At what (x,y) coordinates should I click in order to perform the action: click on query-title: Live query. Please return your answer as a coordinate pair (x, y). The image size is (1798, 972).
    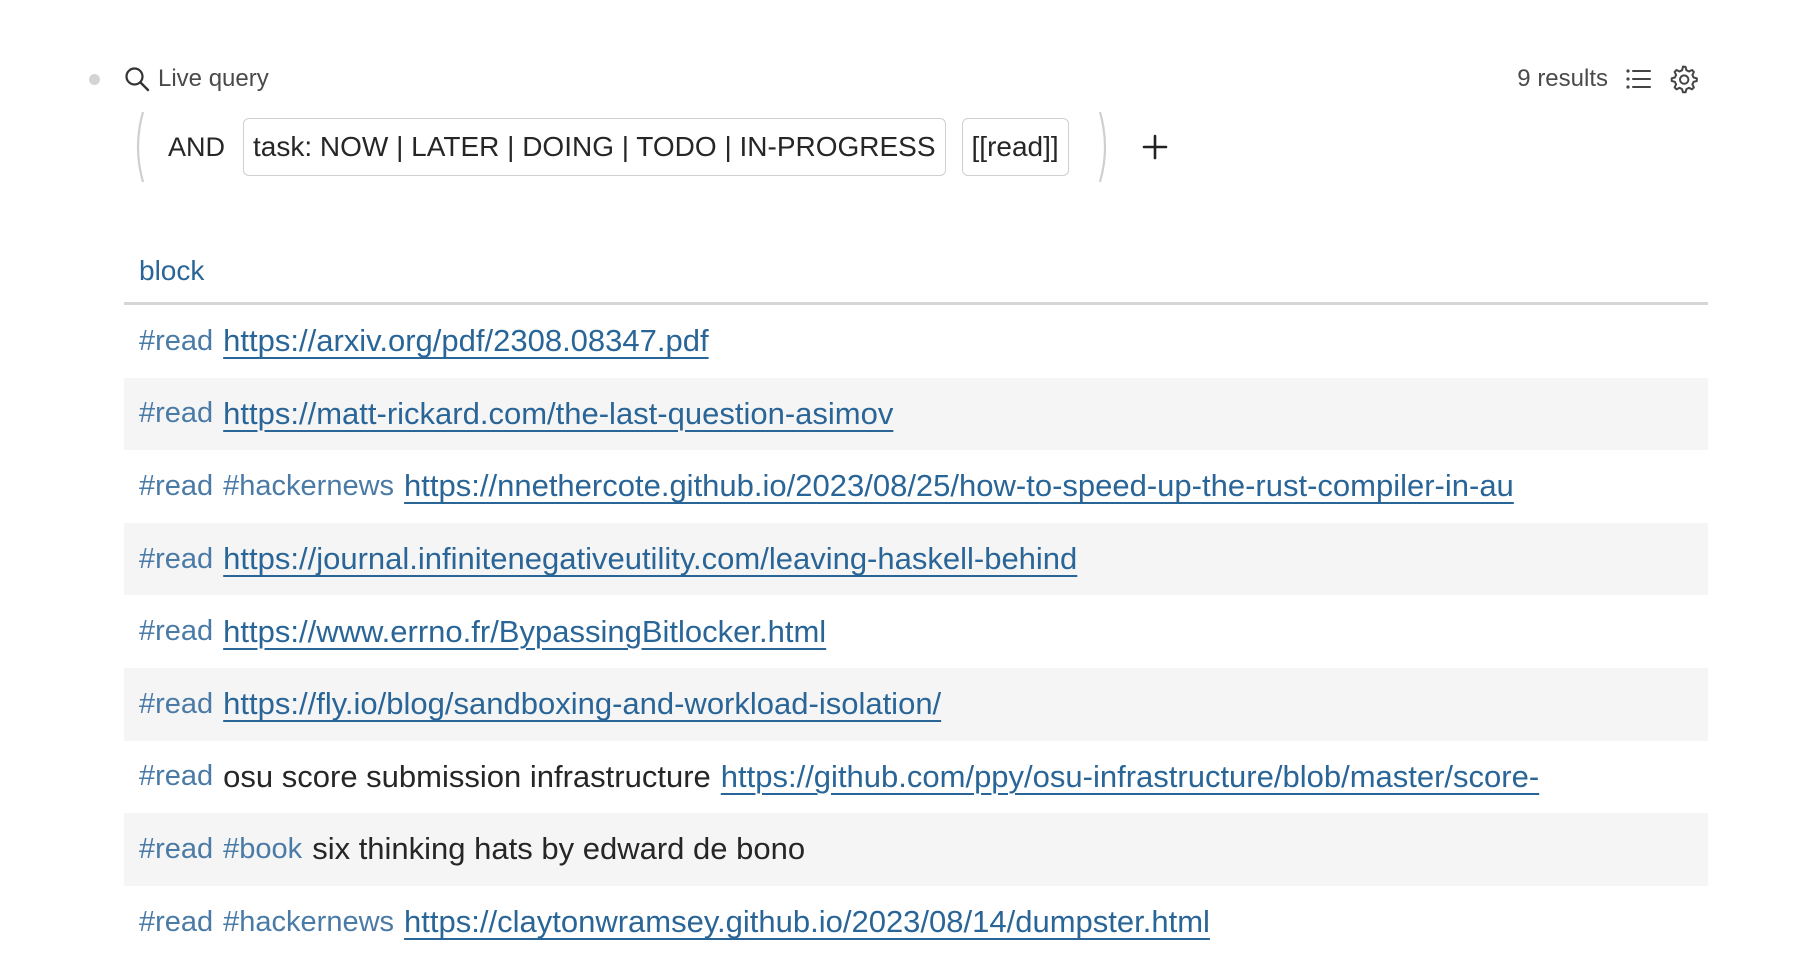
    Looking at the image, I should click on (213, 78).